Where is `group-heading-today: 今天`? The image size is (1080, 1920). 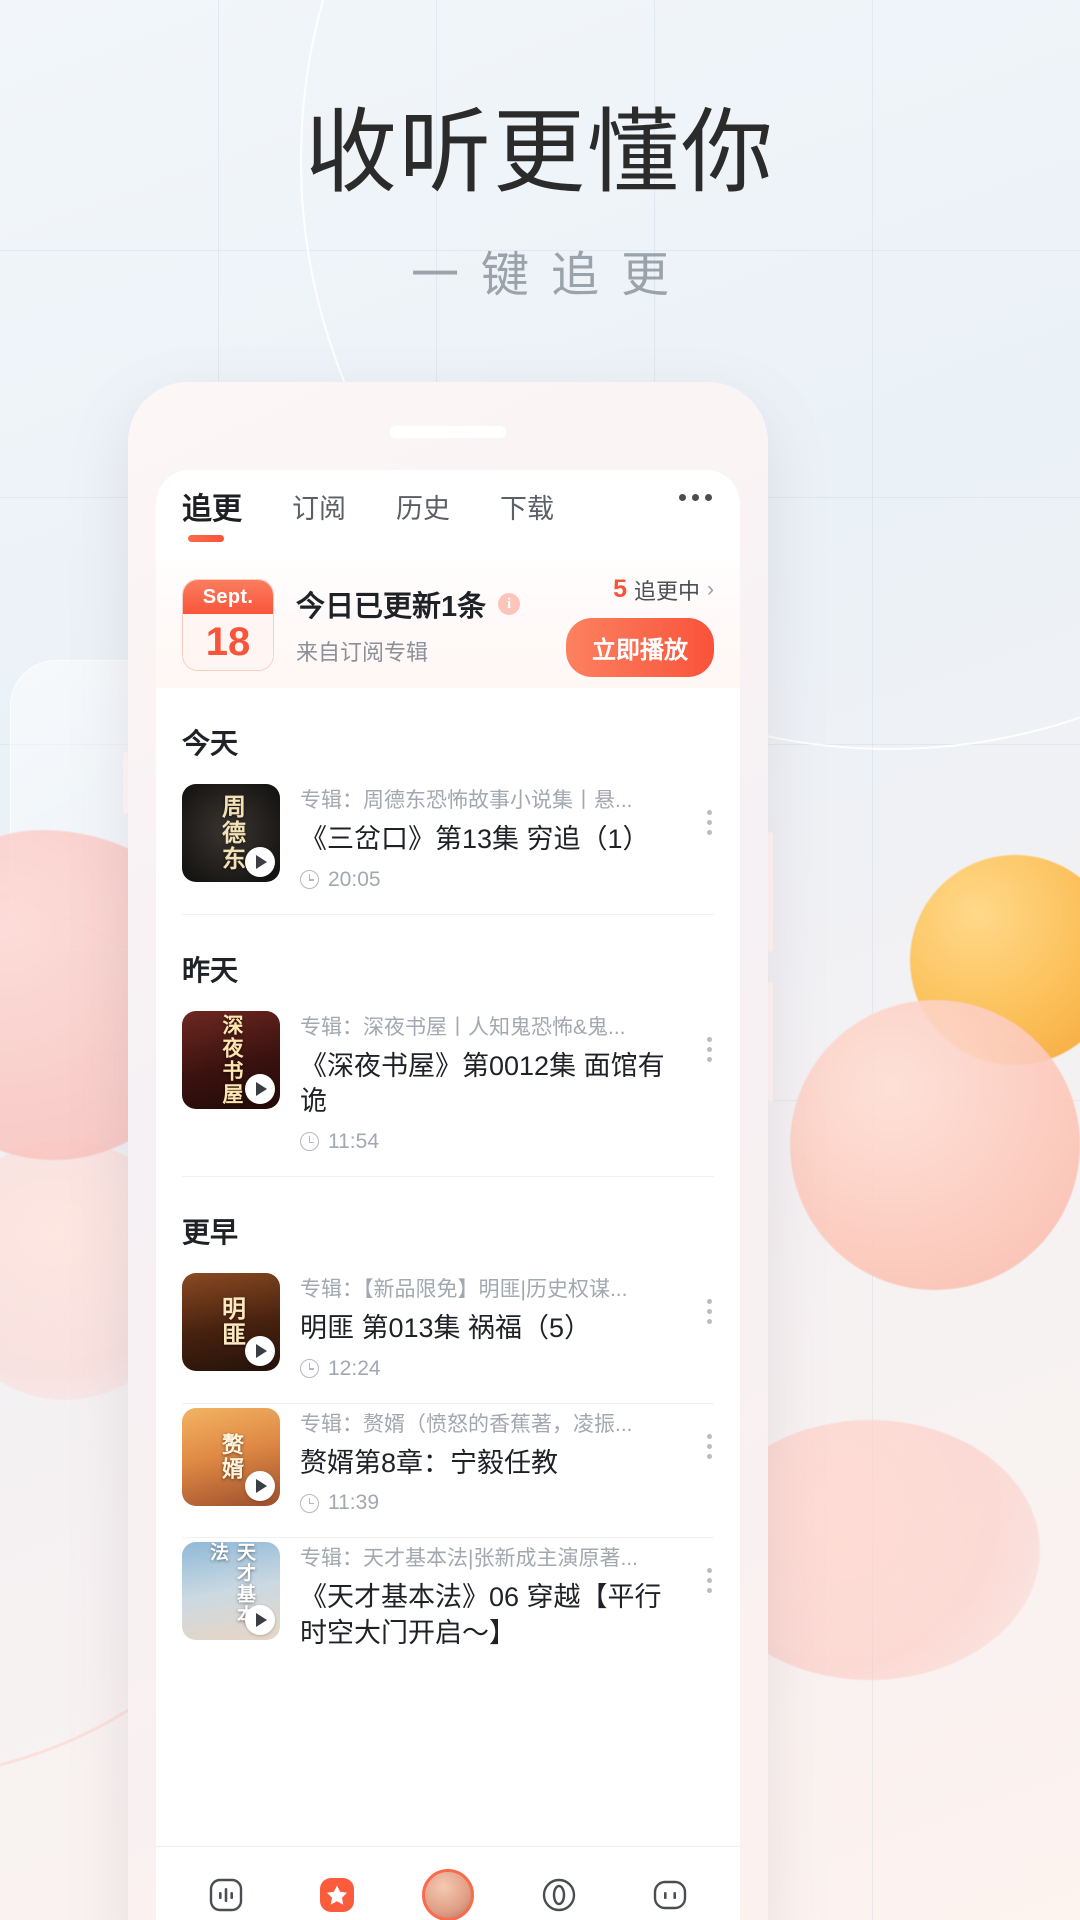 group-heading-today: 今天 is located at coordinates (210, 743).